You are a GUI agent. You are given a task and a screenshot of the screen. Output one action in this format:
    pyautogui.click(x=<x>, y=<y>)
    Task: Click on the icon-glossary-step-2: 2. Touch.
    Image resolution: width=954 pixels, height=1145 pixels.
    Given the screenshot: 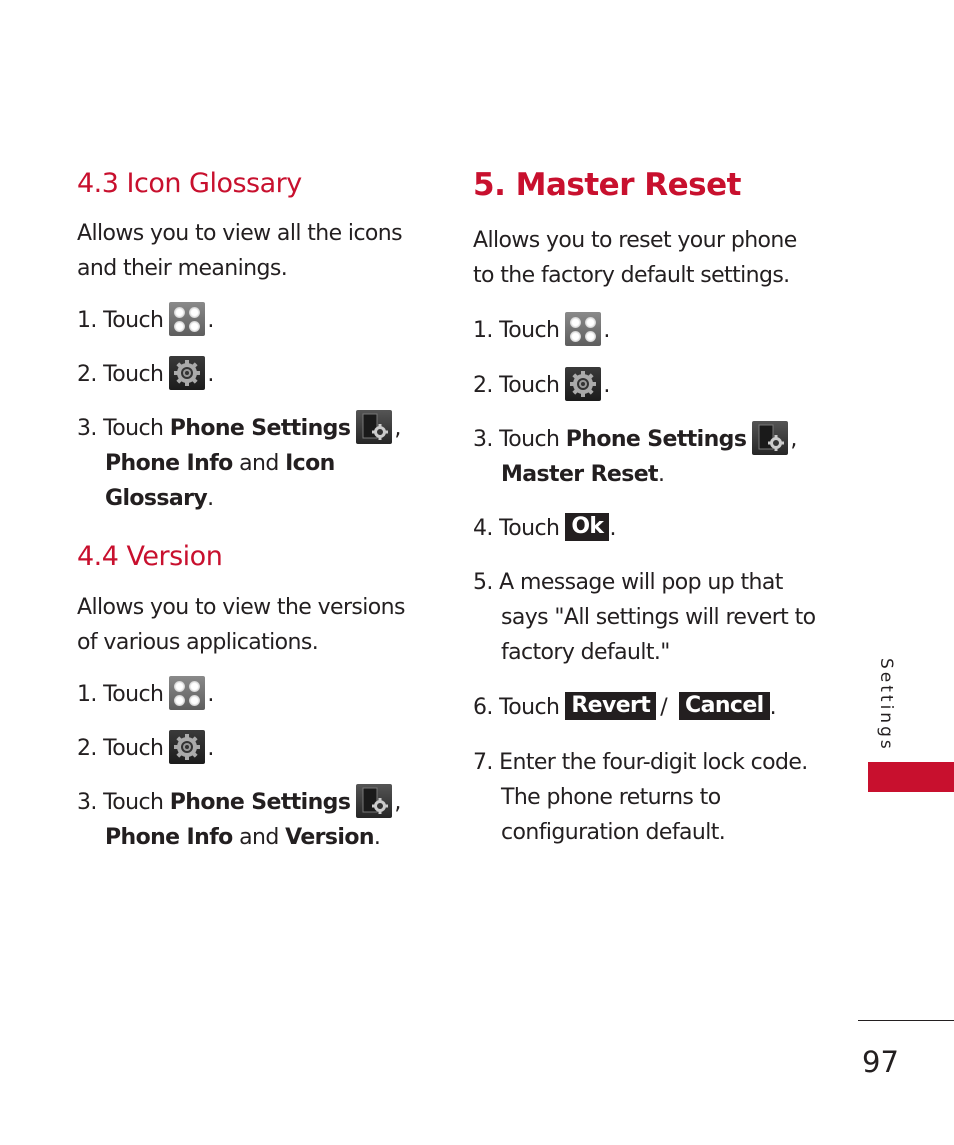 What is the action you would take?
    pyautogui.click(x=145, y=374)
    